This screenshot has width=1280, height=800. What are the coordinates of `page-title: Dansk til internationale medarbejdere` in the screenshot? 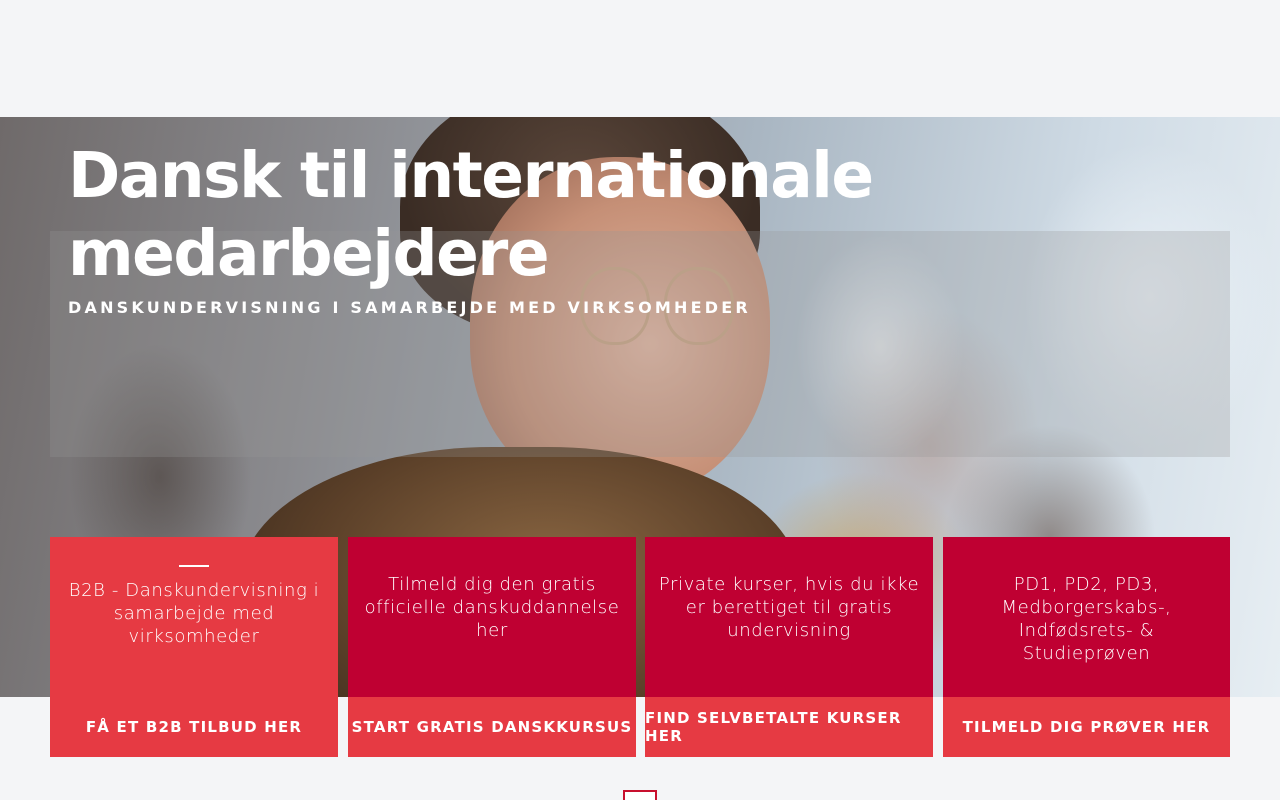 It's located at (471, 214).